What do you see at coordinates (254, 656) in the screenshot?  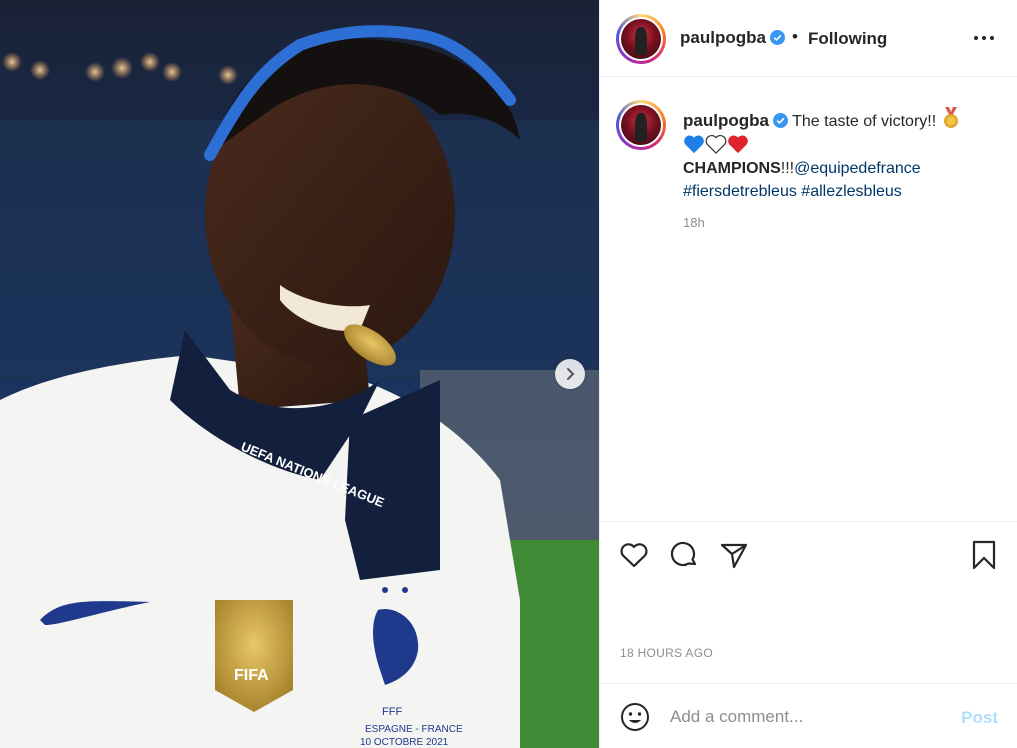 I see `fifa-badge: FIFA` at bounding box center [254, 656].